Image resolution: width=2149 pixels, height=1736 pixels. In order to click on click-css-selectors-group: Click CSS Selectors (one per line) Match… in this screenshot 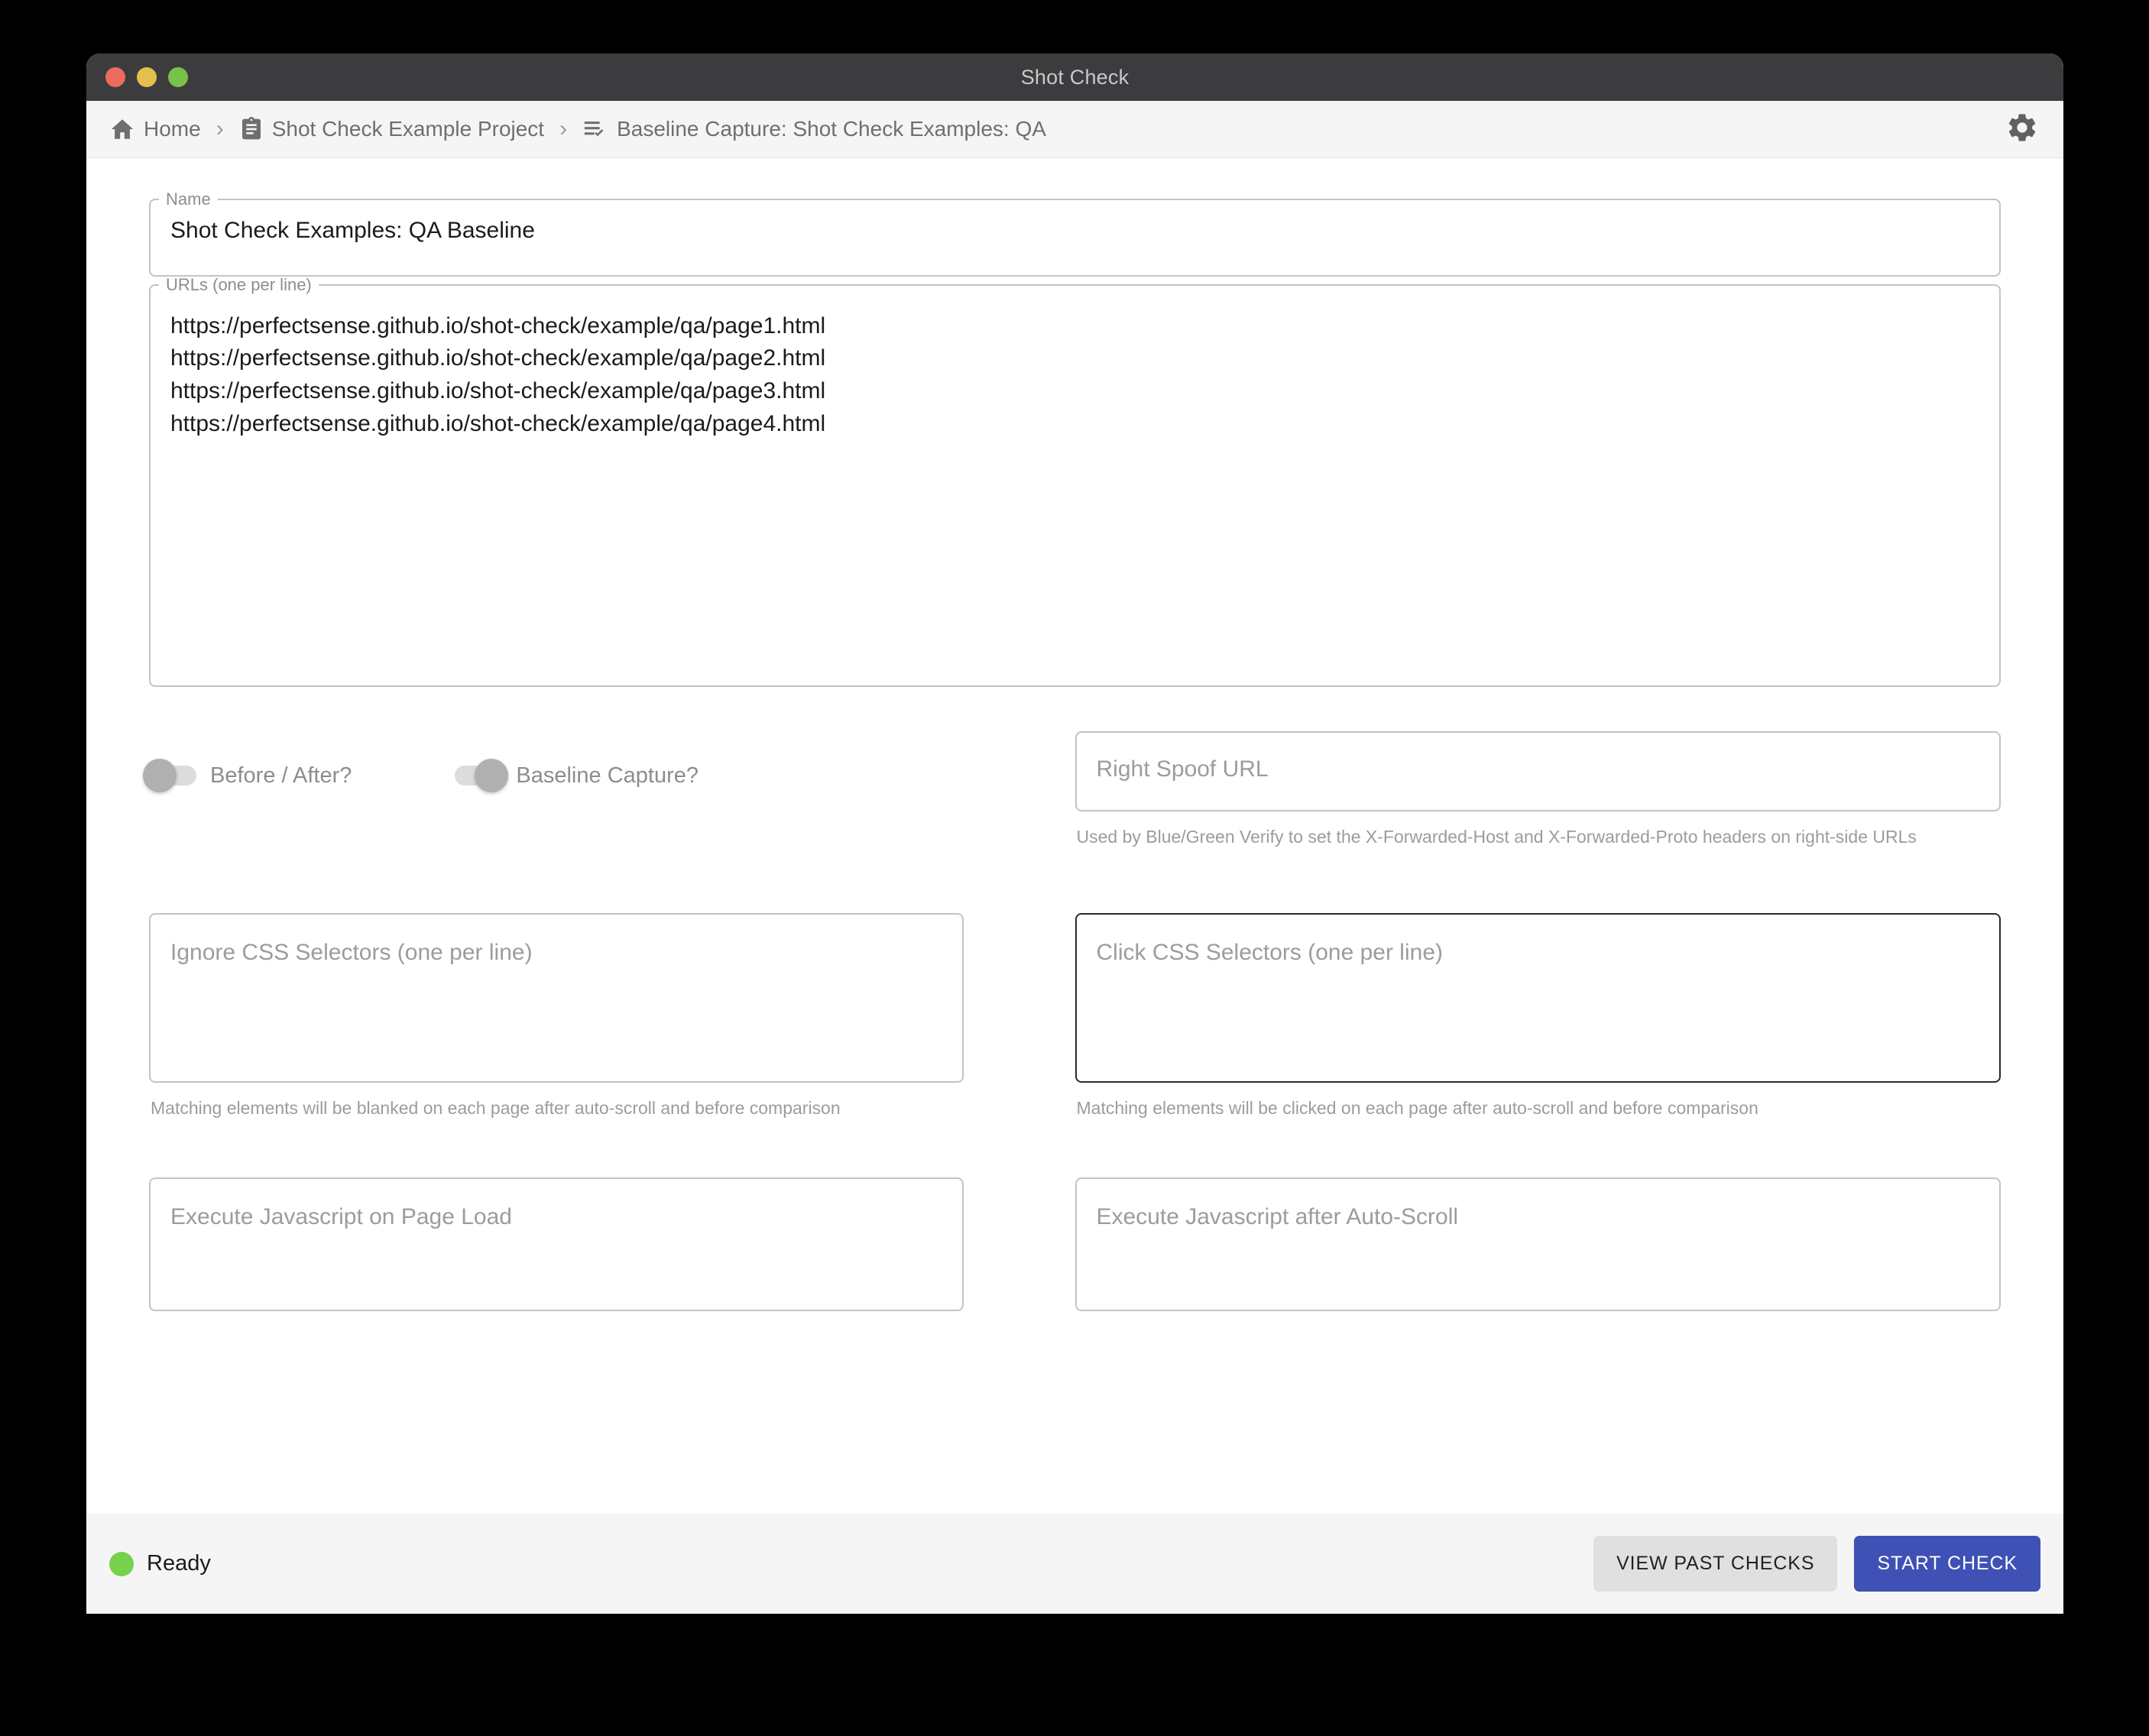, I will do `click(1537, 1018)`.